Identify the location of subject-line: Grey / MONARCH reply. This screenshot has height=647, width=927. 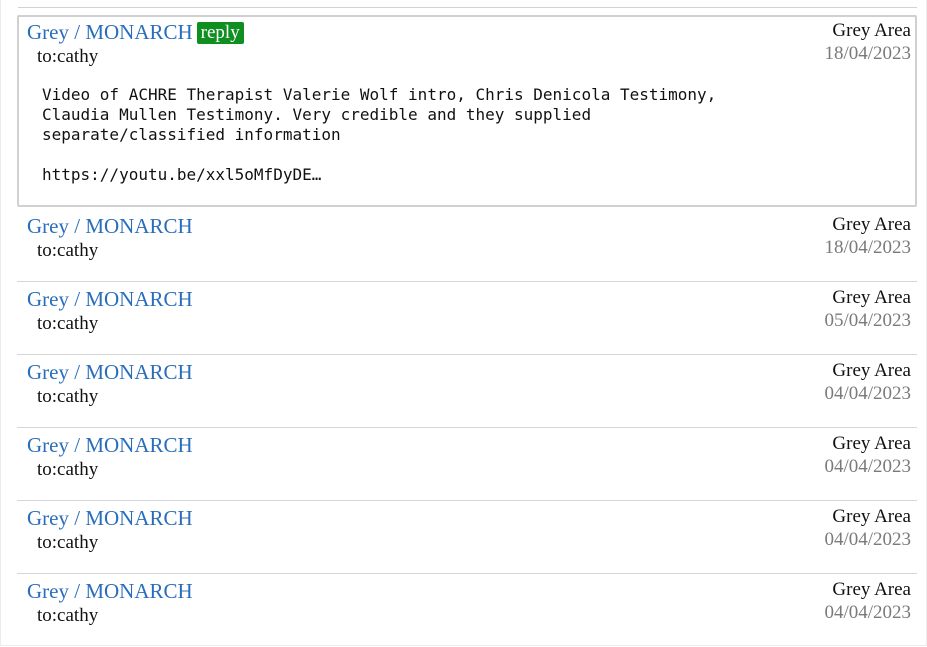
(135, 33).